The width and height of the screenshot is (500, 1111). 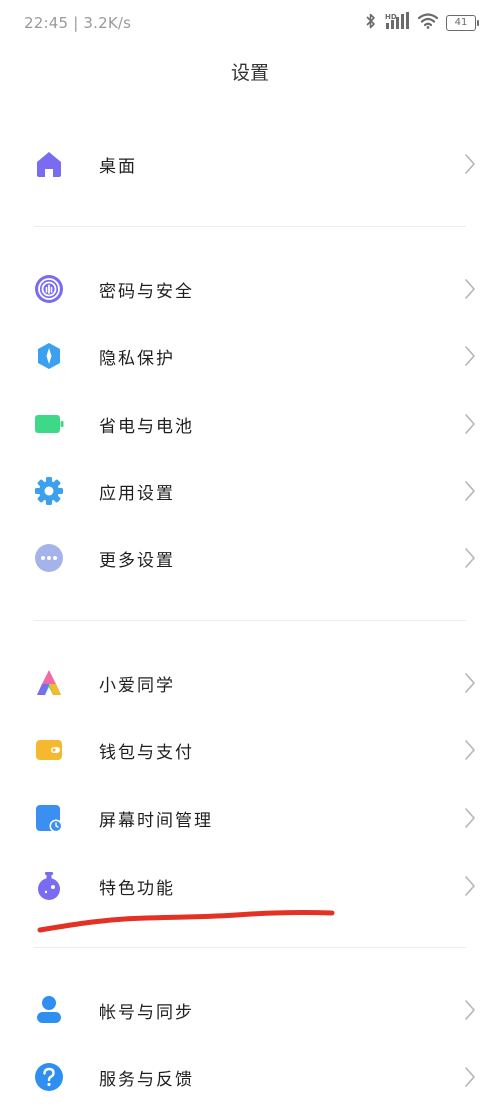 I want to click on flask-icon, so click(x=49, y=886).